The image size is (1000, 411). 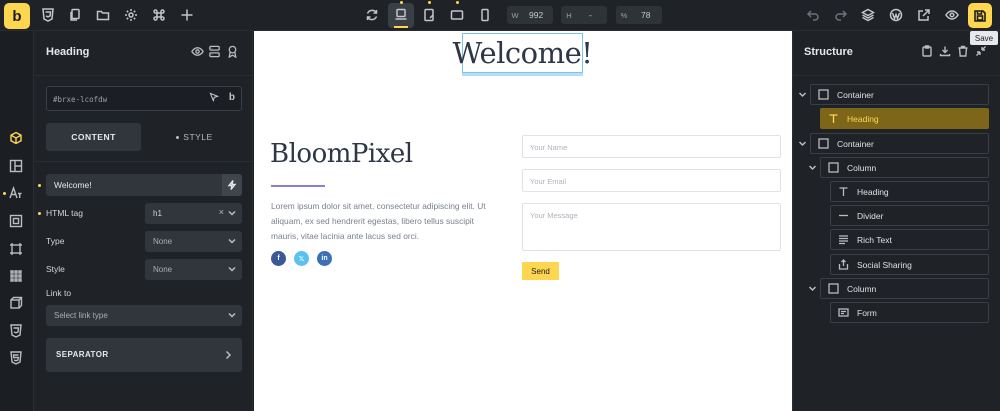 I want to click on tablet-icon, so click(x=457, y=15).